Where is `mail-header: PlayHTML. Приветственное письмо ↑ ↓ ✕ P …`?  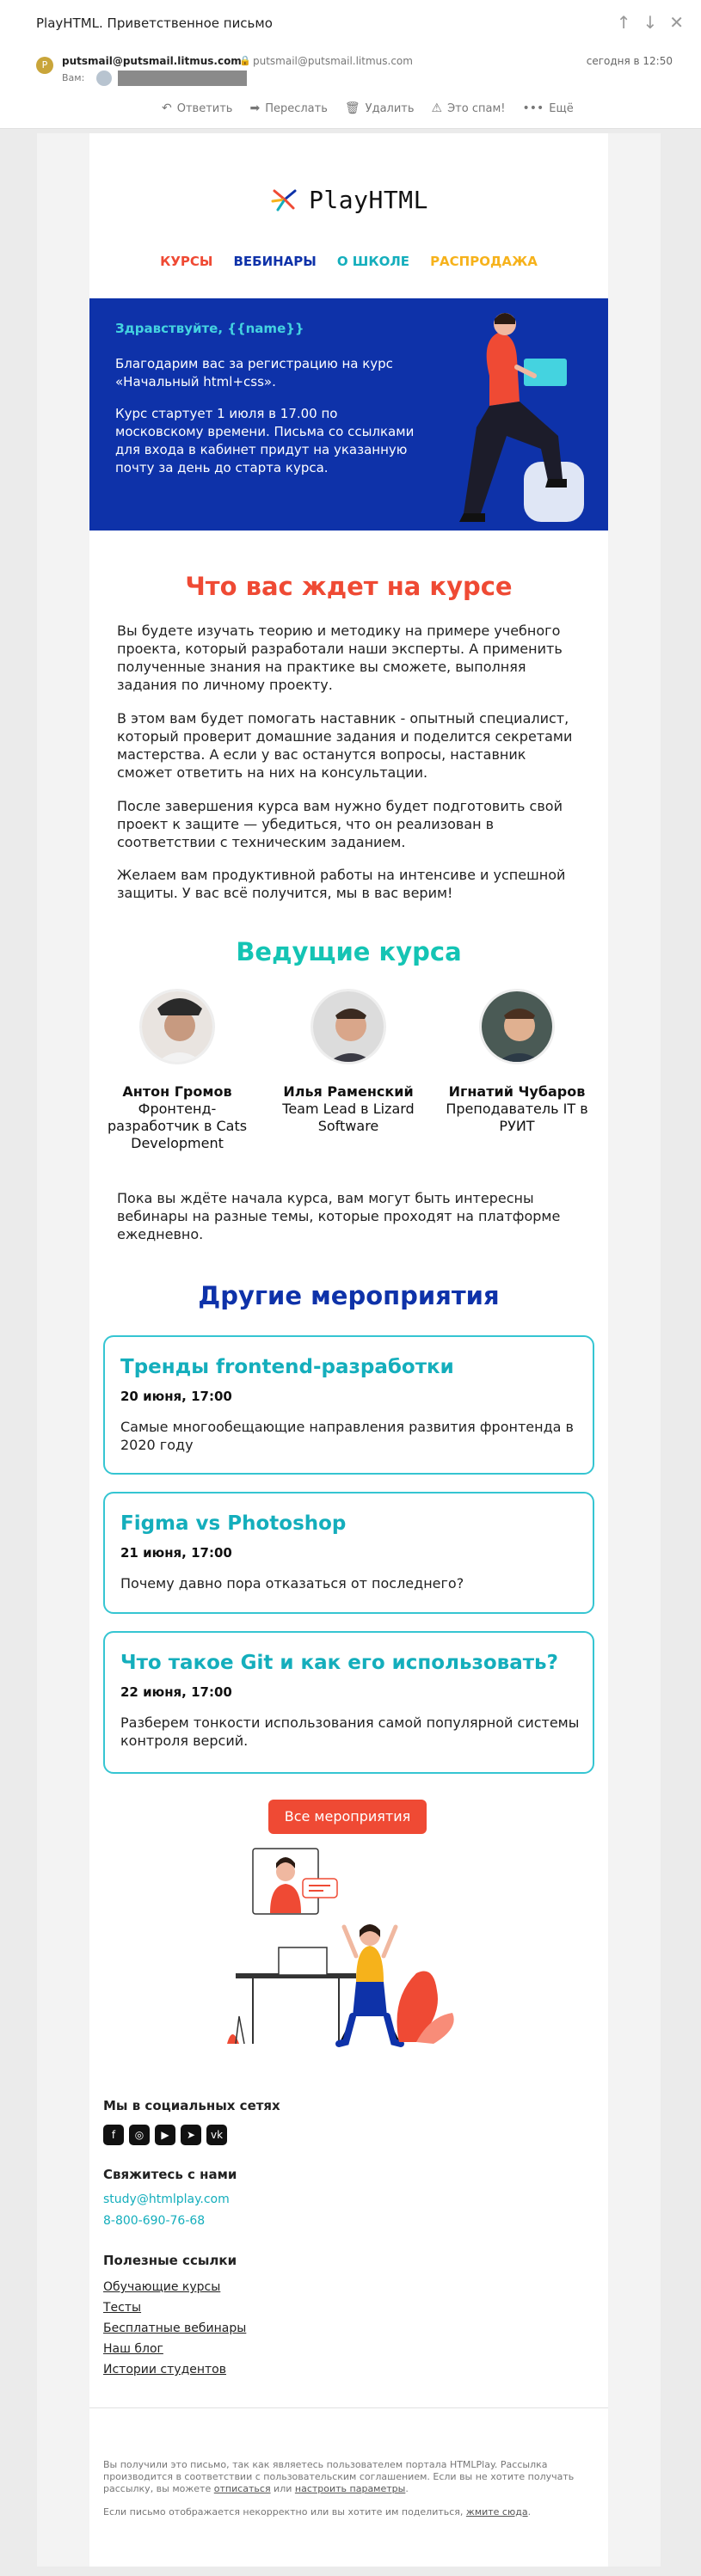 mail-header: PlayHTML. Приветственное письмо ↑ ↓ ✕ P … is located at coordinates (350, 64).